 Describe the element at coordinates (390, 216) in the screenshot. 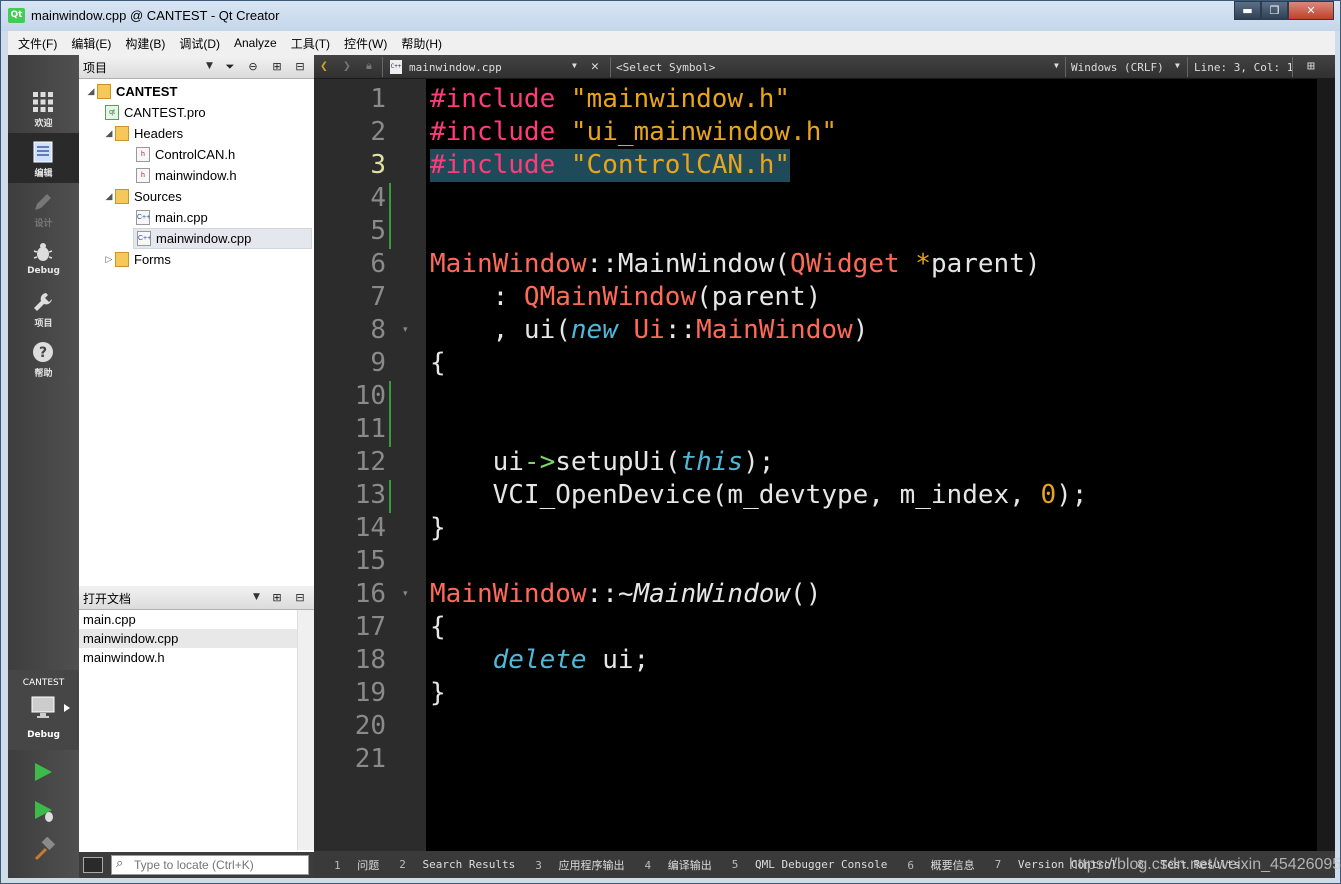

I see `change-marker` at that location.